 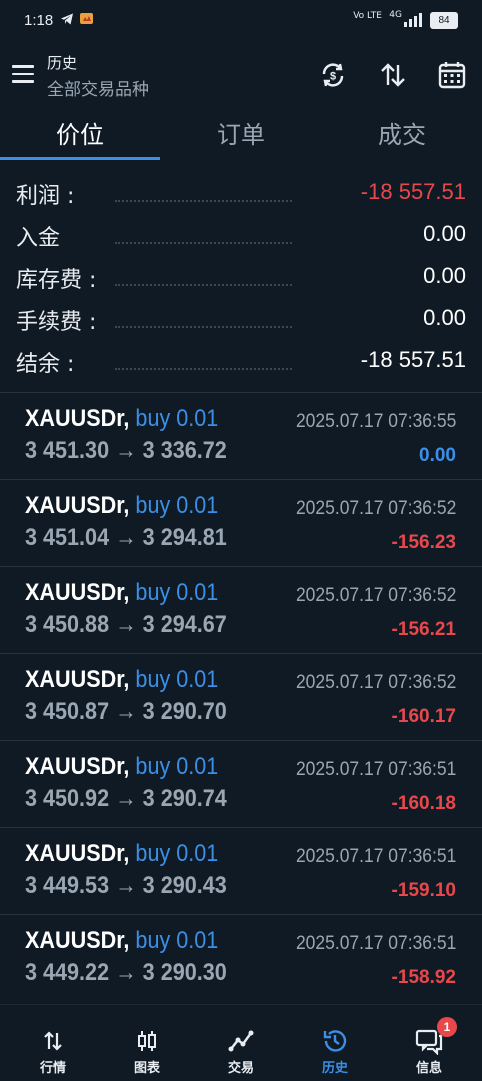 What do you see at coordinates (428, 1068) in the screenshot?
I see `nav-label: 信息` at bounding box center [428, 1068].